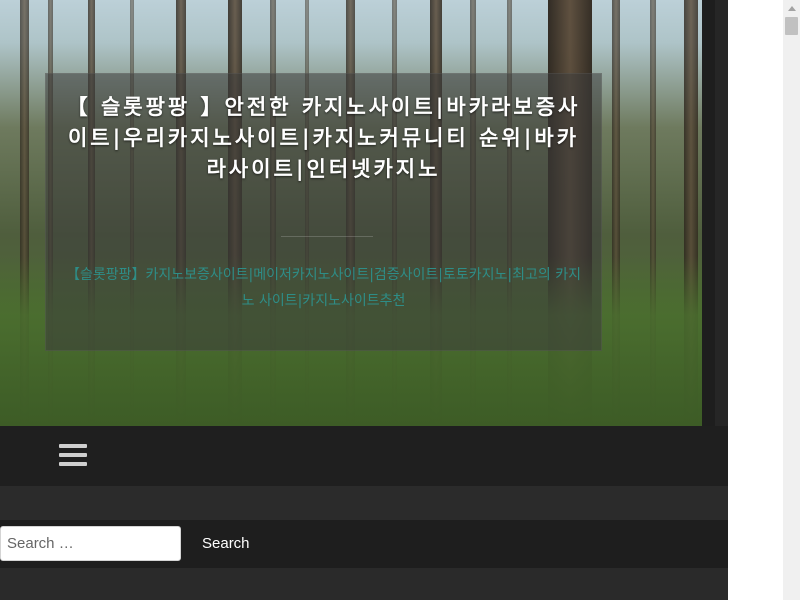 The width and height of the screenshot is (800, 600). What do you see at coordinates (90, 543) in the screenshot?
I see `search-input` at bounding box center [90, 543].